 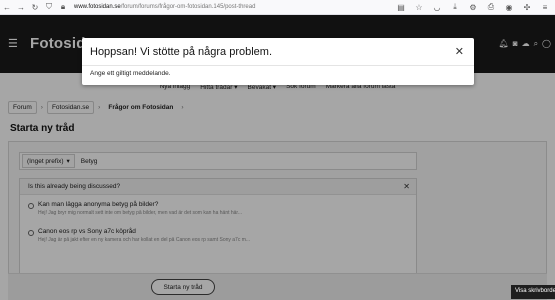 I want to click on shield-icon: ⛉, so click(x=49, y=7).